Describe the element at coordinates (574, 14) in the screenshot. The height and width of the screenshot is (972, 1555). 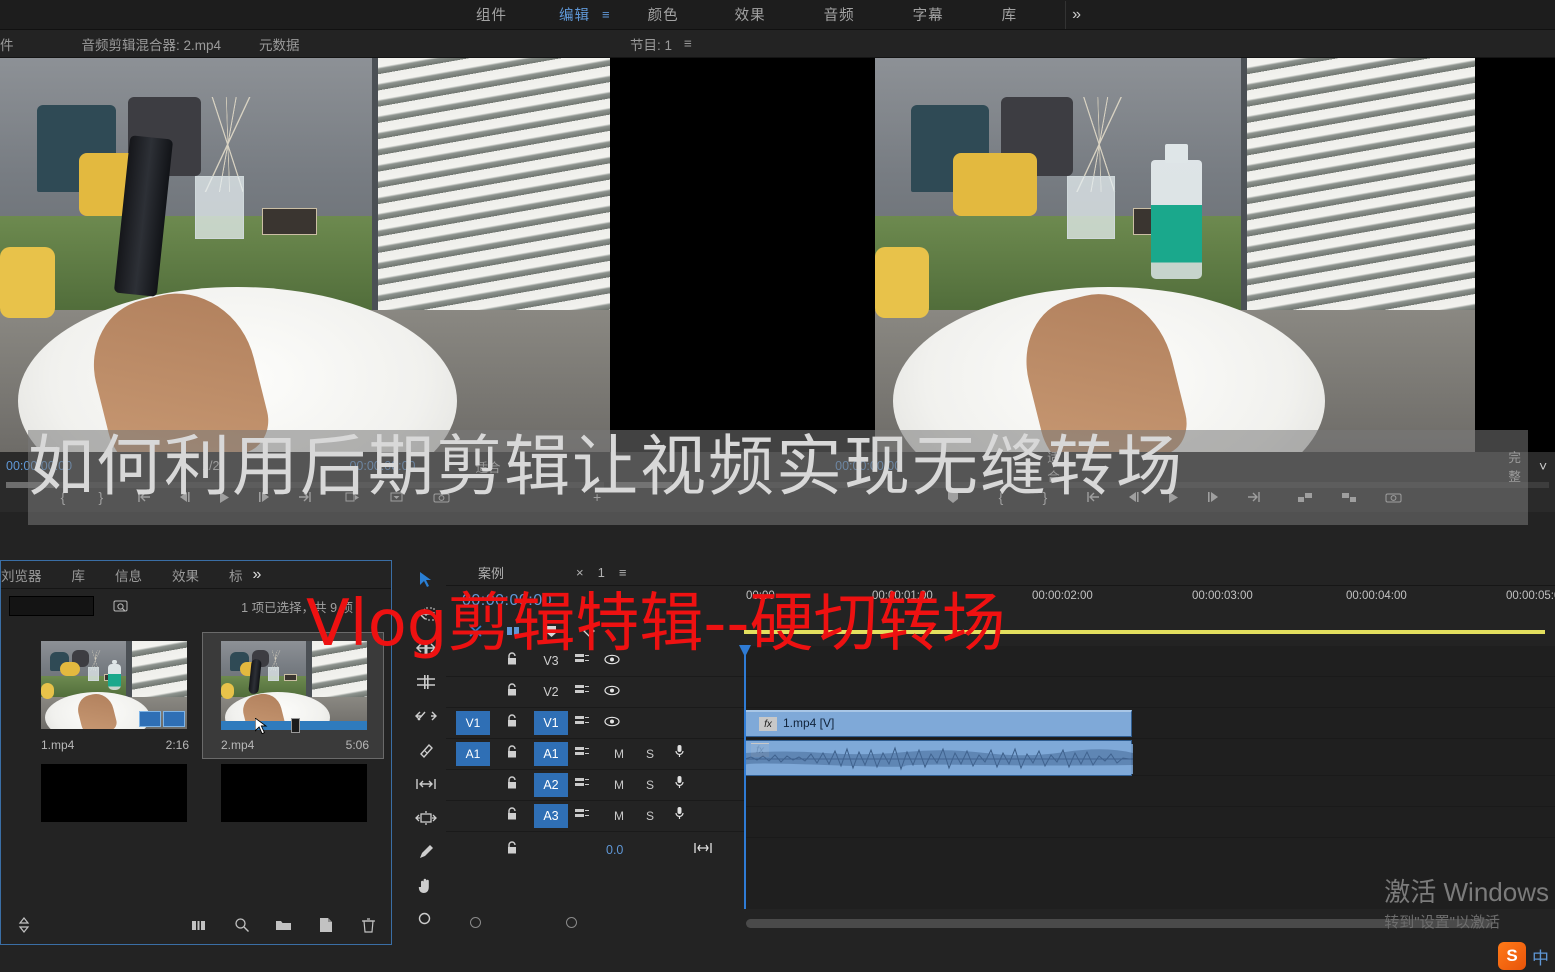
I see `workspace-tab-editing: 编辑` at that location.